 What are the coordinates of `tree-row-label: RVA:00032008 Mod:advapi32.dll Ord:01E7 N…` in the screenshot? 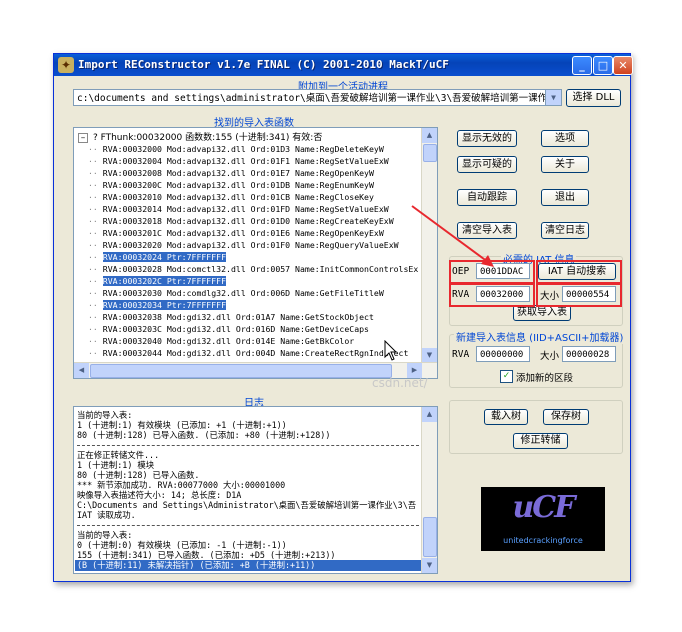 It's located at (238, 173).